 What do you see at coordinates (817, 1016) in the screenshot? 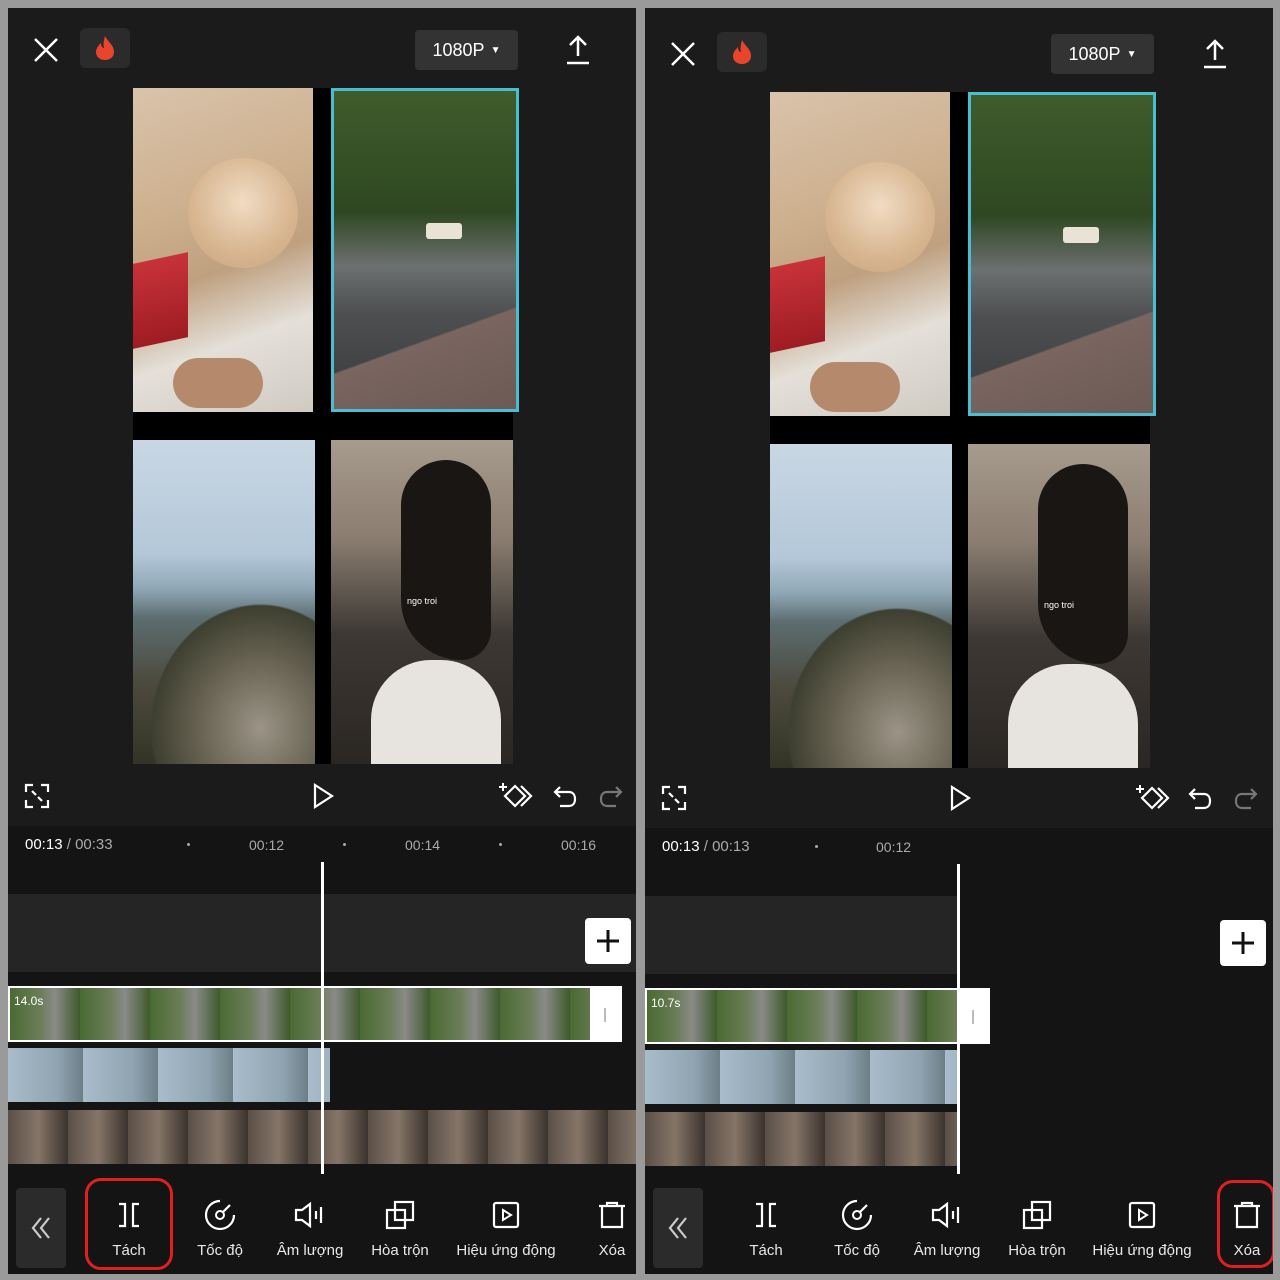
I see `video-clip-street-selected: 10.7s` at bounding box center [817, 1016].